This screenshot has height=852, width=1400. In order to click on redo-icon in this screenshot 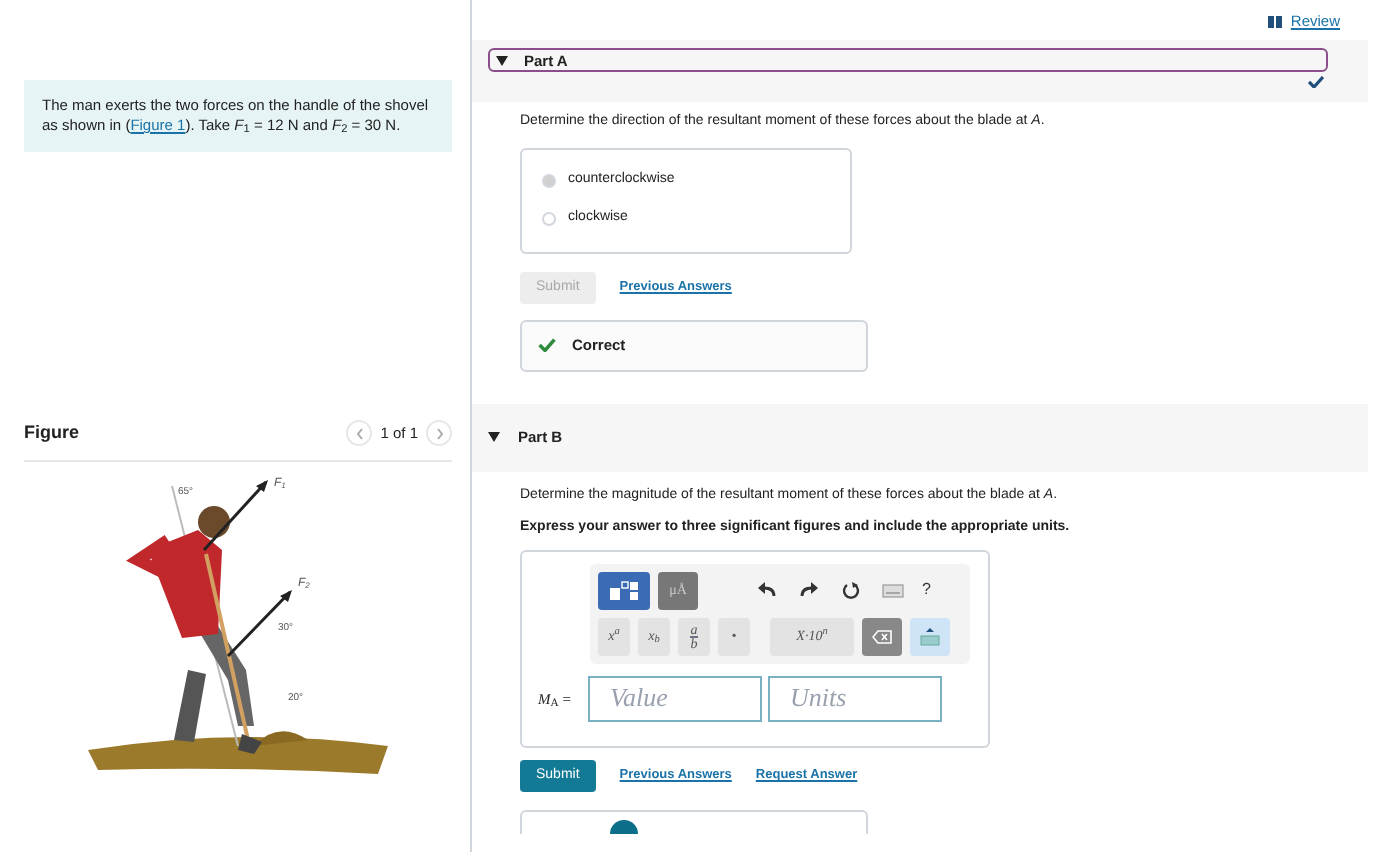, I will do `click(808, 590)`.